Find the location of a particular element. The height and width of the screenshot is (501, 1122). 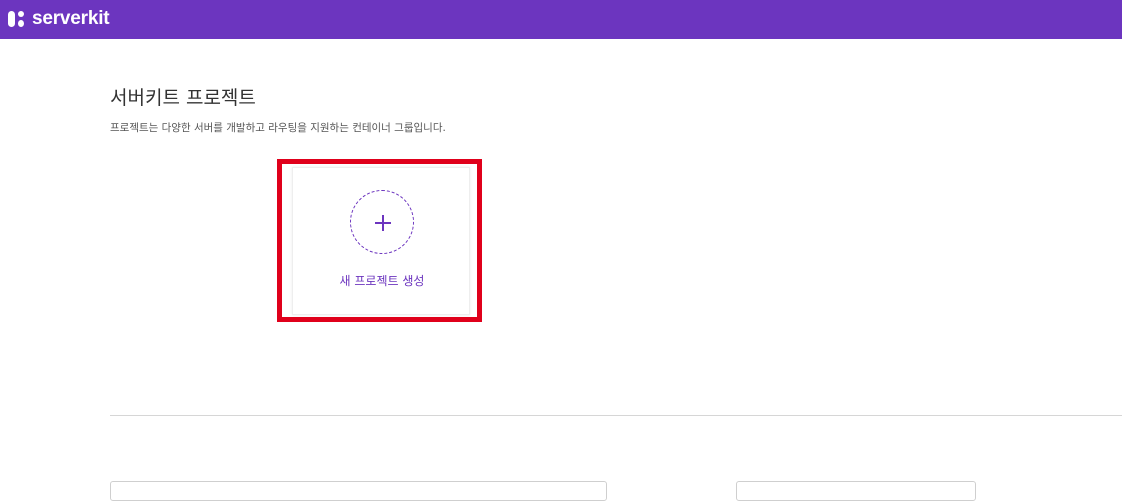

plus-icon is located at coordinates (383, 223).